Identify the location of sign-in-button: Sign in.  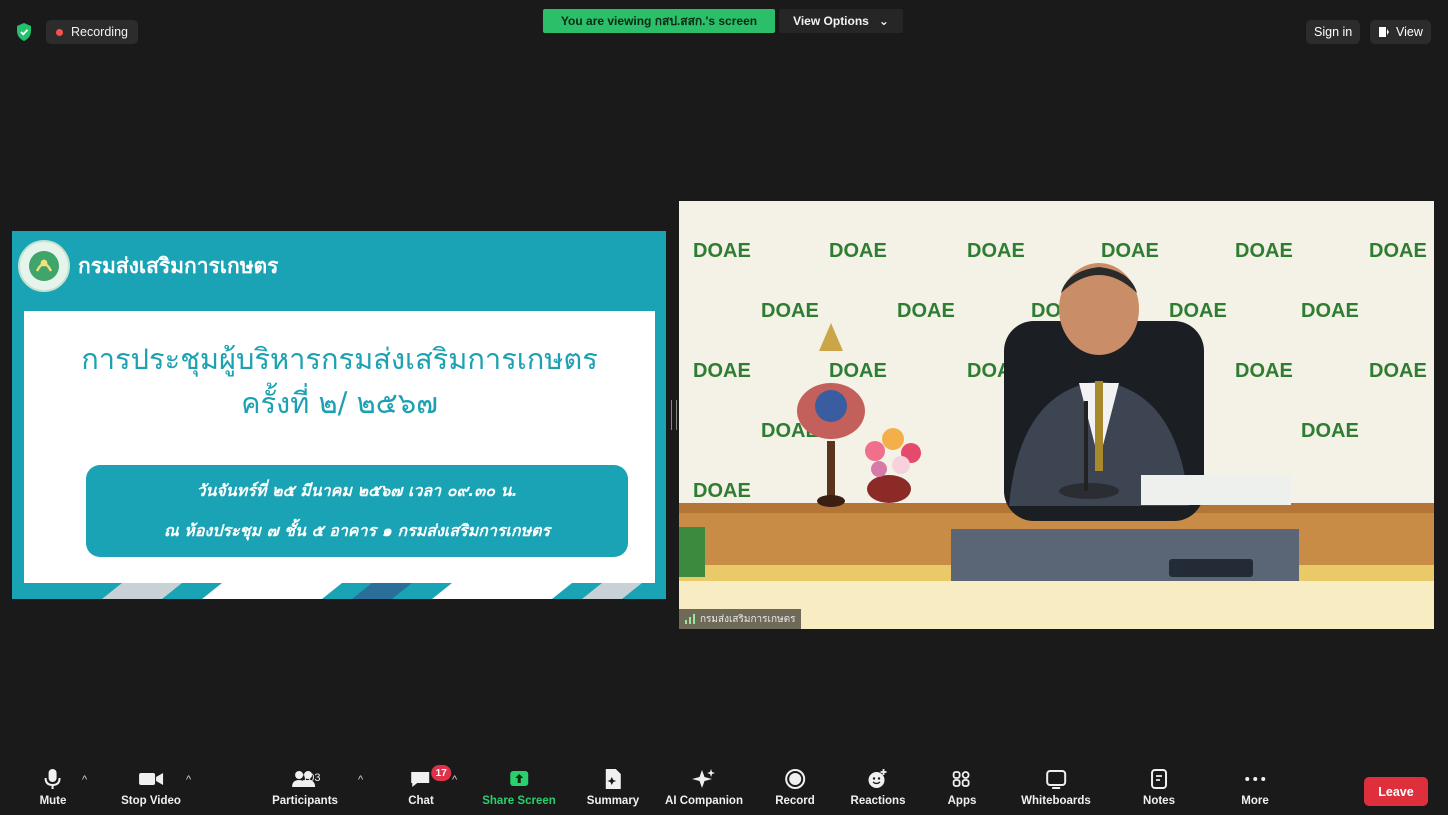
(1333, 32).